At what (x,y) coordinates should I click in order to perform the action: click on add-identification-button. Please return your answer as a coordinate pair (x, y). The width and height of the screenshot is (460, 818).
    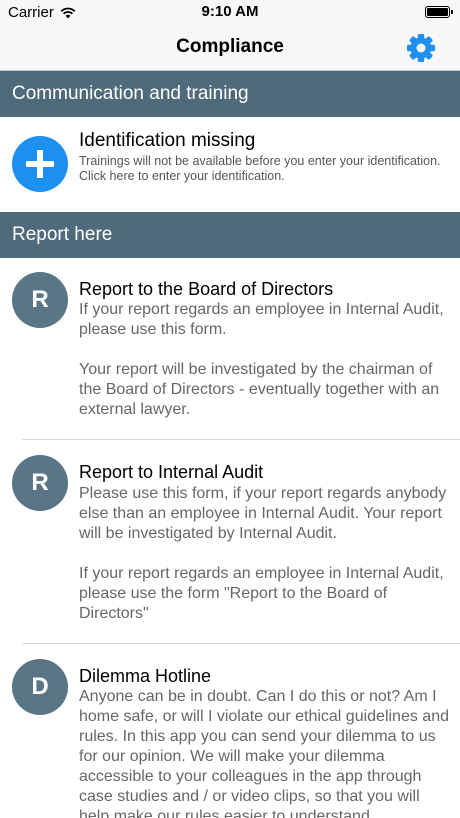
    Looking at the image, I should click on (40, 164).